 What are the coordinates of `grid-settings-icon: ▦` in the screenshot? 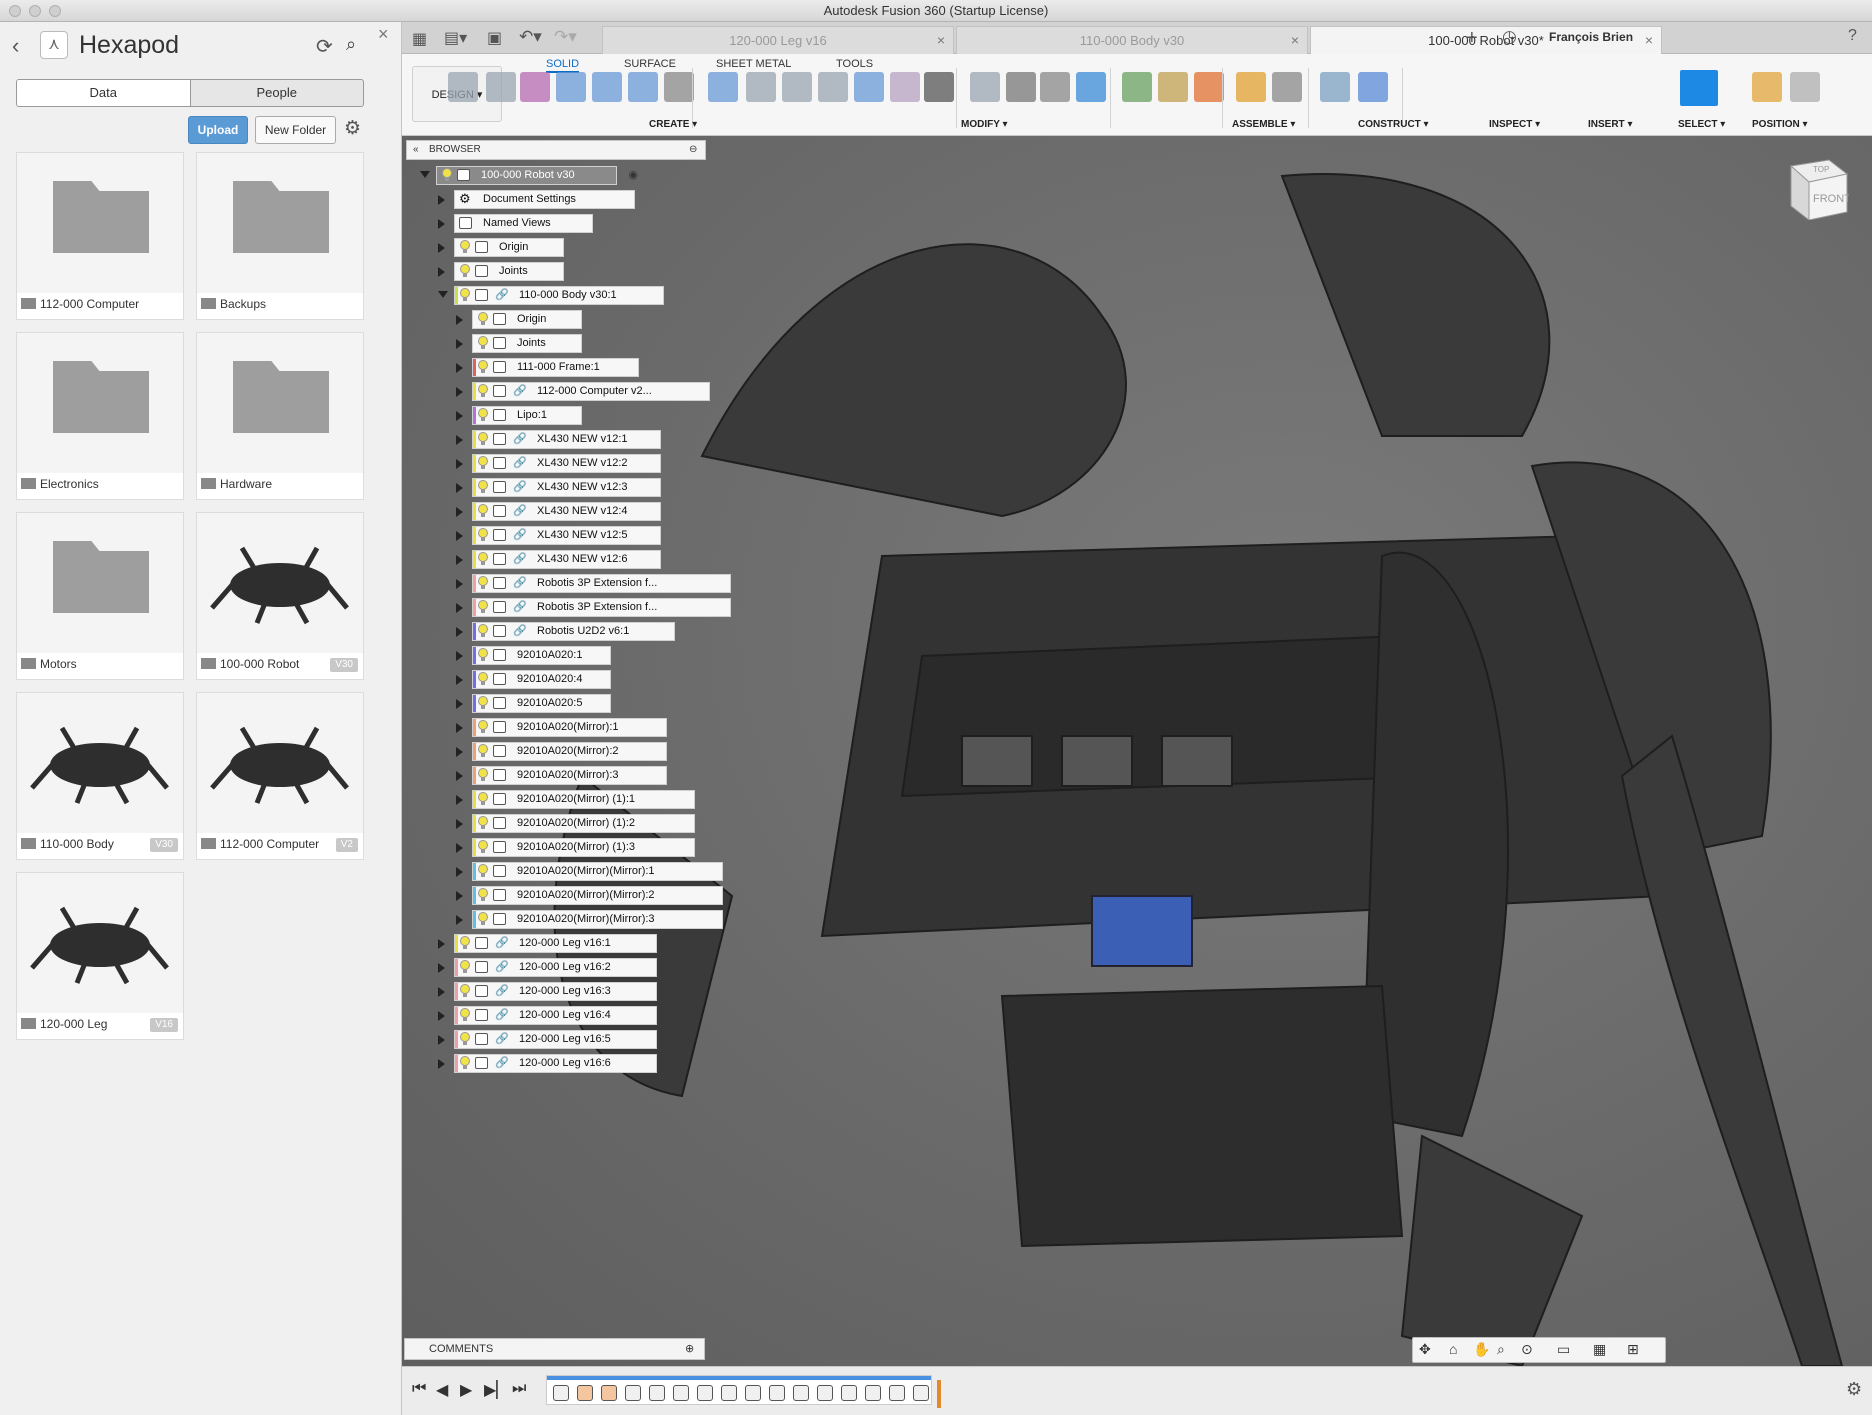 It's located at (1599, 1349).